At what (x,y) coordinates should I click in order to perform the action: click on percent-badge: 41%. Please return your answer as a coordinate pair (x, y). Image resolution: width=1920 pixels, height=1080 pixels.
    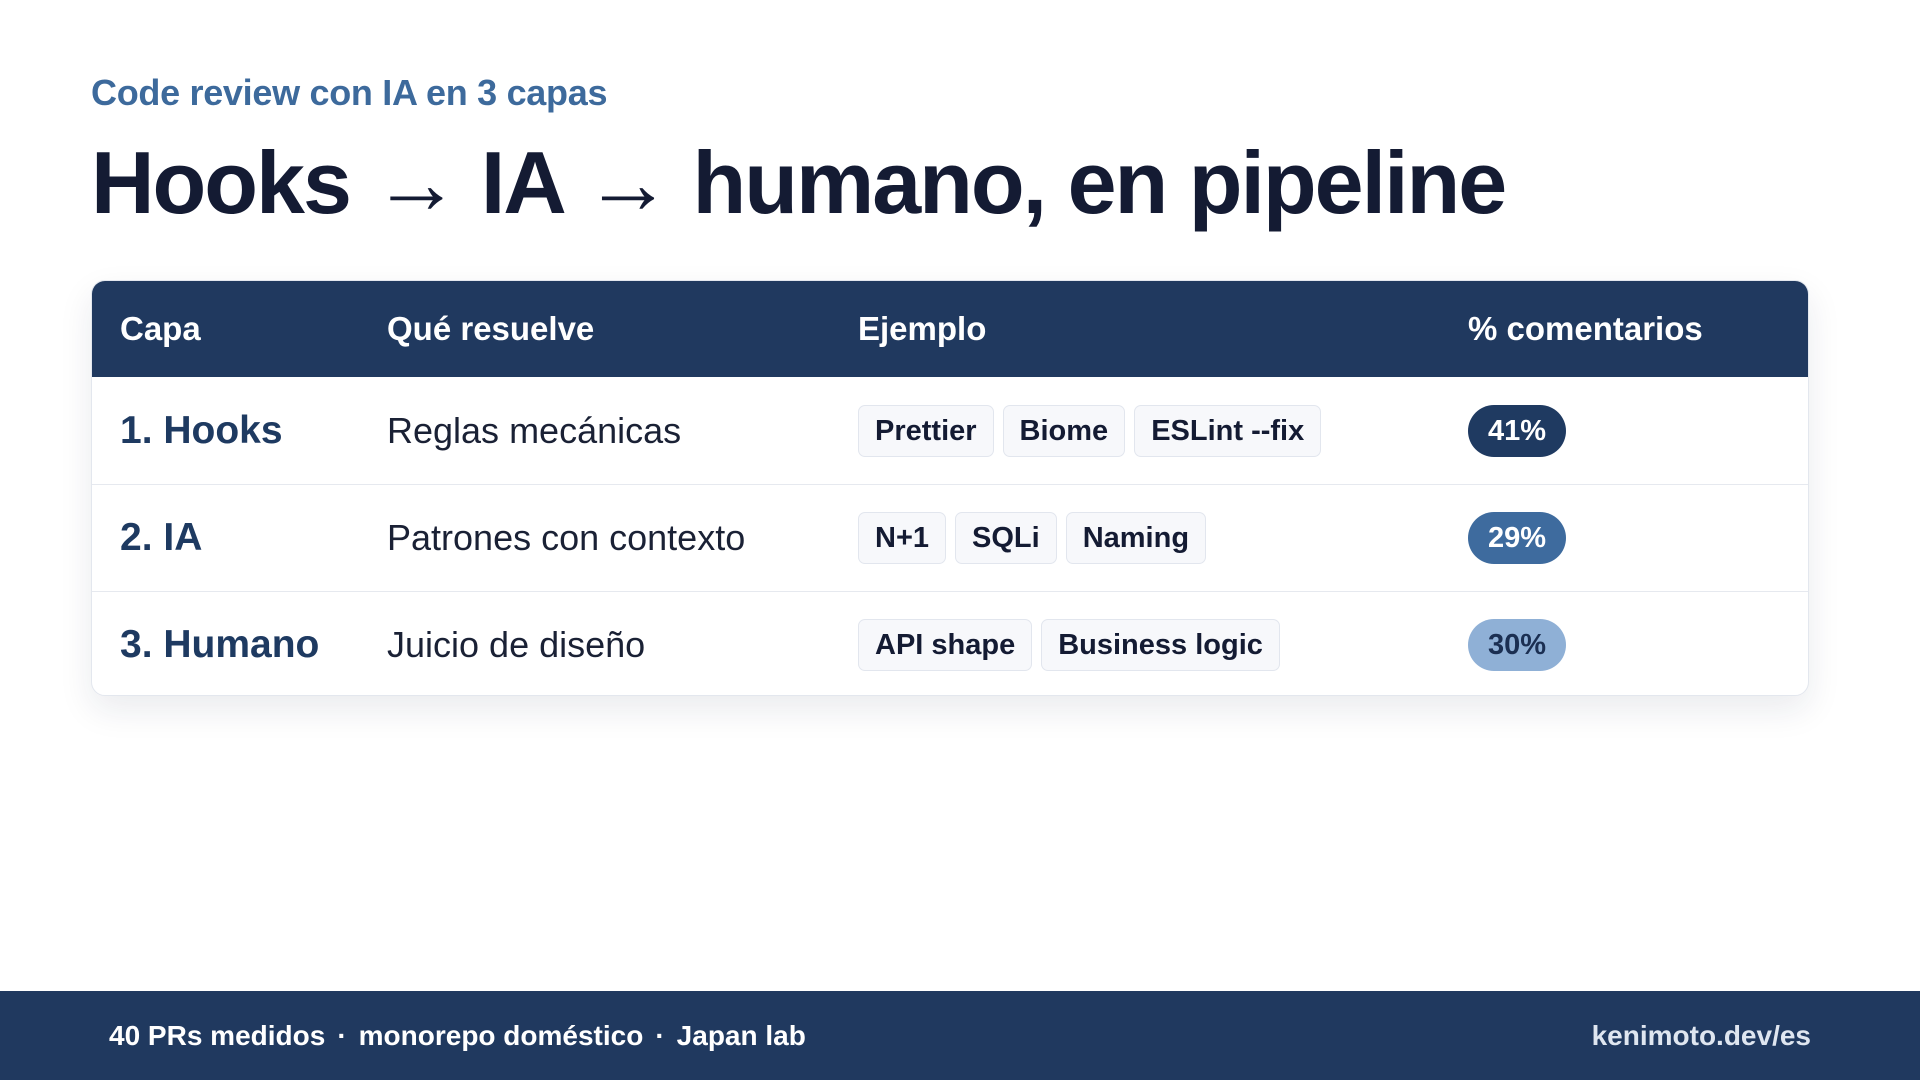
    Looking at the image, I should click on (1517, 430).